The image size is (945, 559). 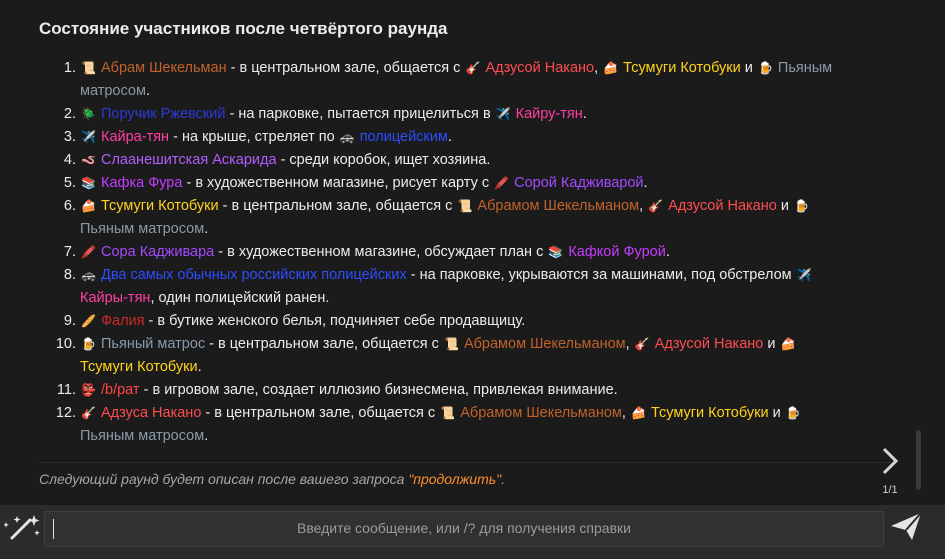 What do you see at coordinates (153, 344) in the screenshot?
I see `character-name: Пьяный матрос` at bounding box center [153, 344].